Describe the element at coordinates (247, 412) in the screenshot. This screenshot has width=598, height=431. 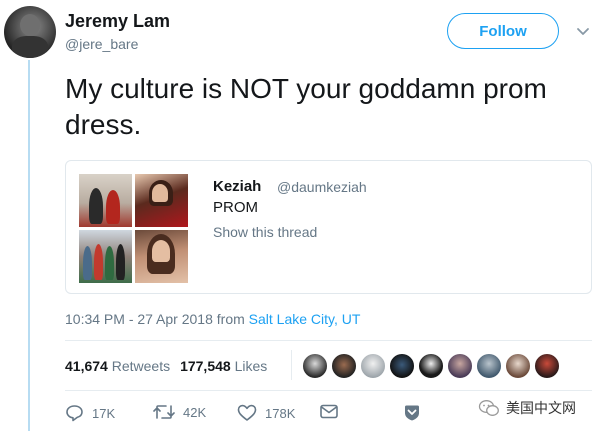
I see `heart-icon` at that location.